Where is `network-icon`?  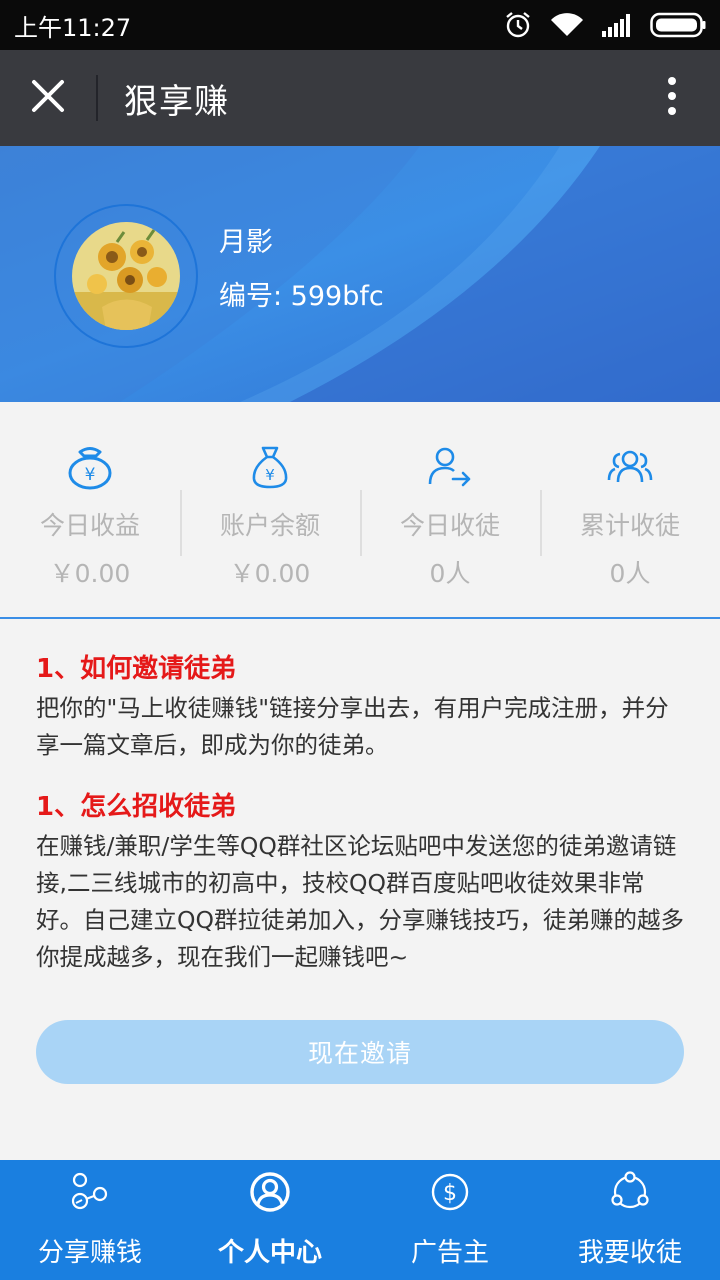 network-icon is located at coordinates (630, 1192).